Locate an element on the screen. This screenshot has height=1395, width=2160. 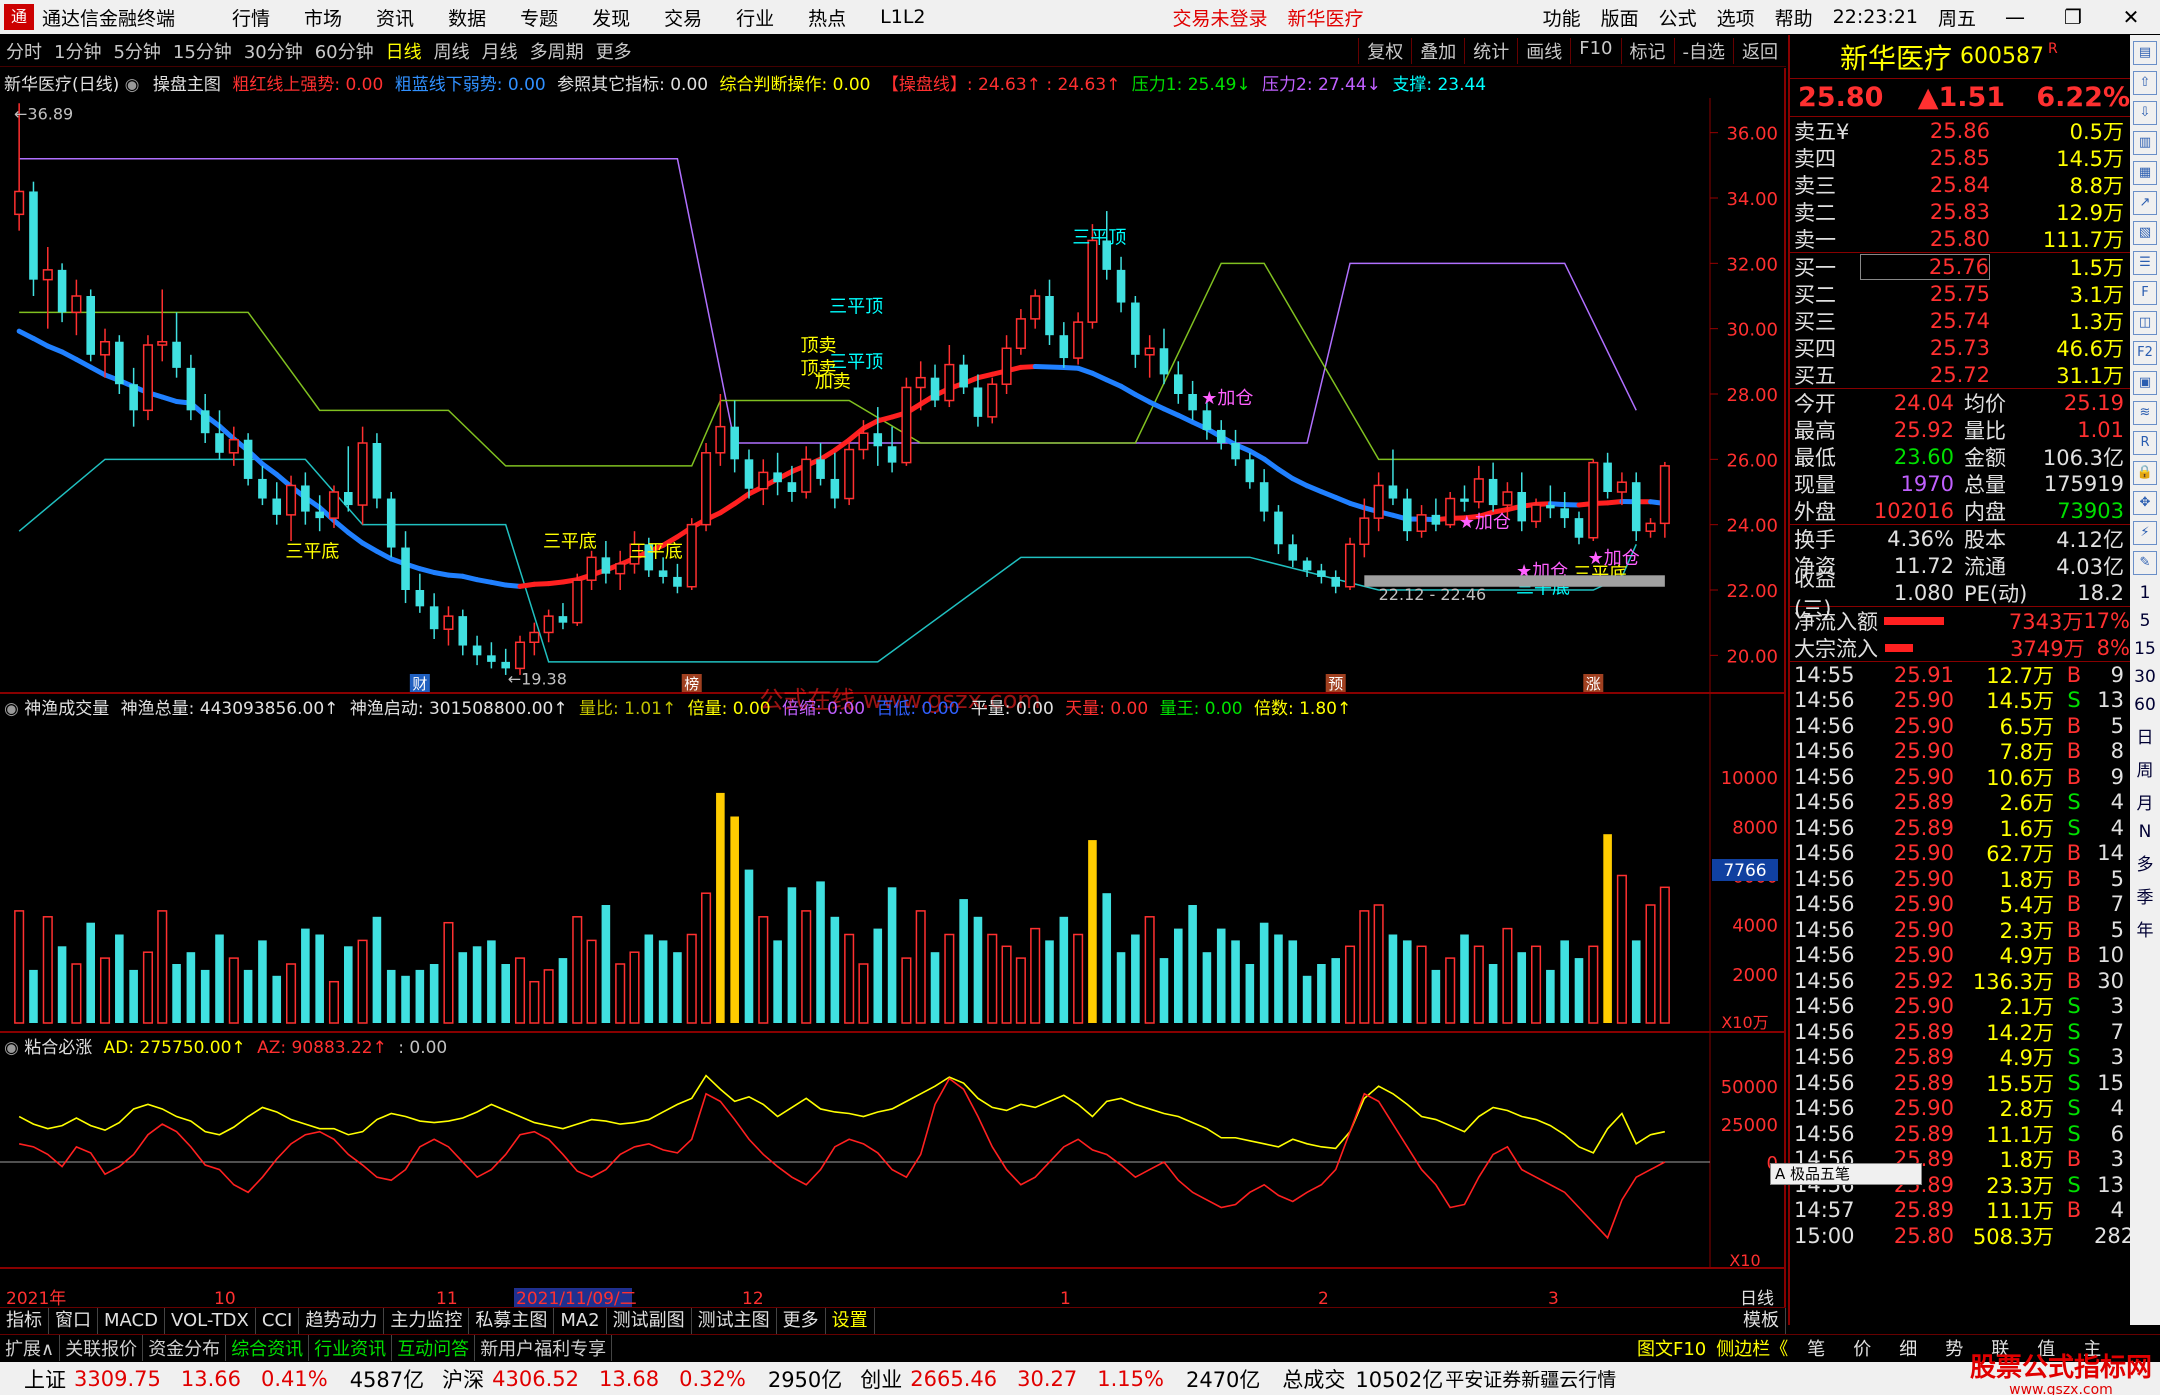
server-name: 平安证券新疆云行情 is located at coordinates (1530, 1378).